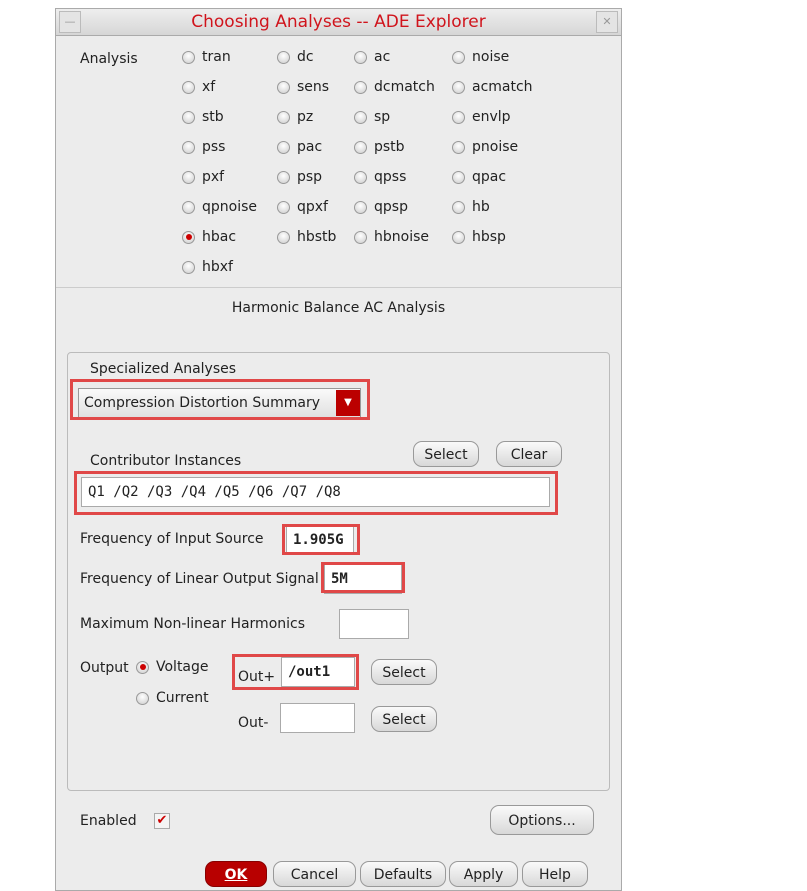 The width and height of the screenshot is (807, 891). Describe the element at coordinates (162, 821) in the screenshot. I see `enabled-checkbox: ✔` at that location.